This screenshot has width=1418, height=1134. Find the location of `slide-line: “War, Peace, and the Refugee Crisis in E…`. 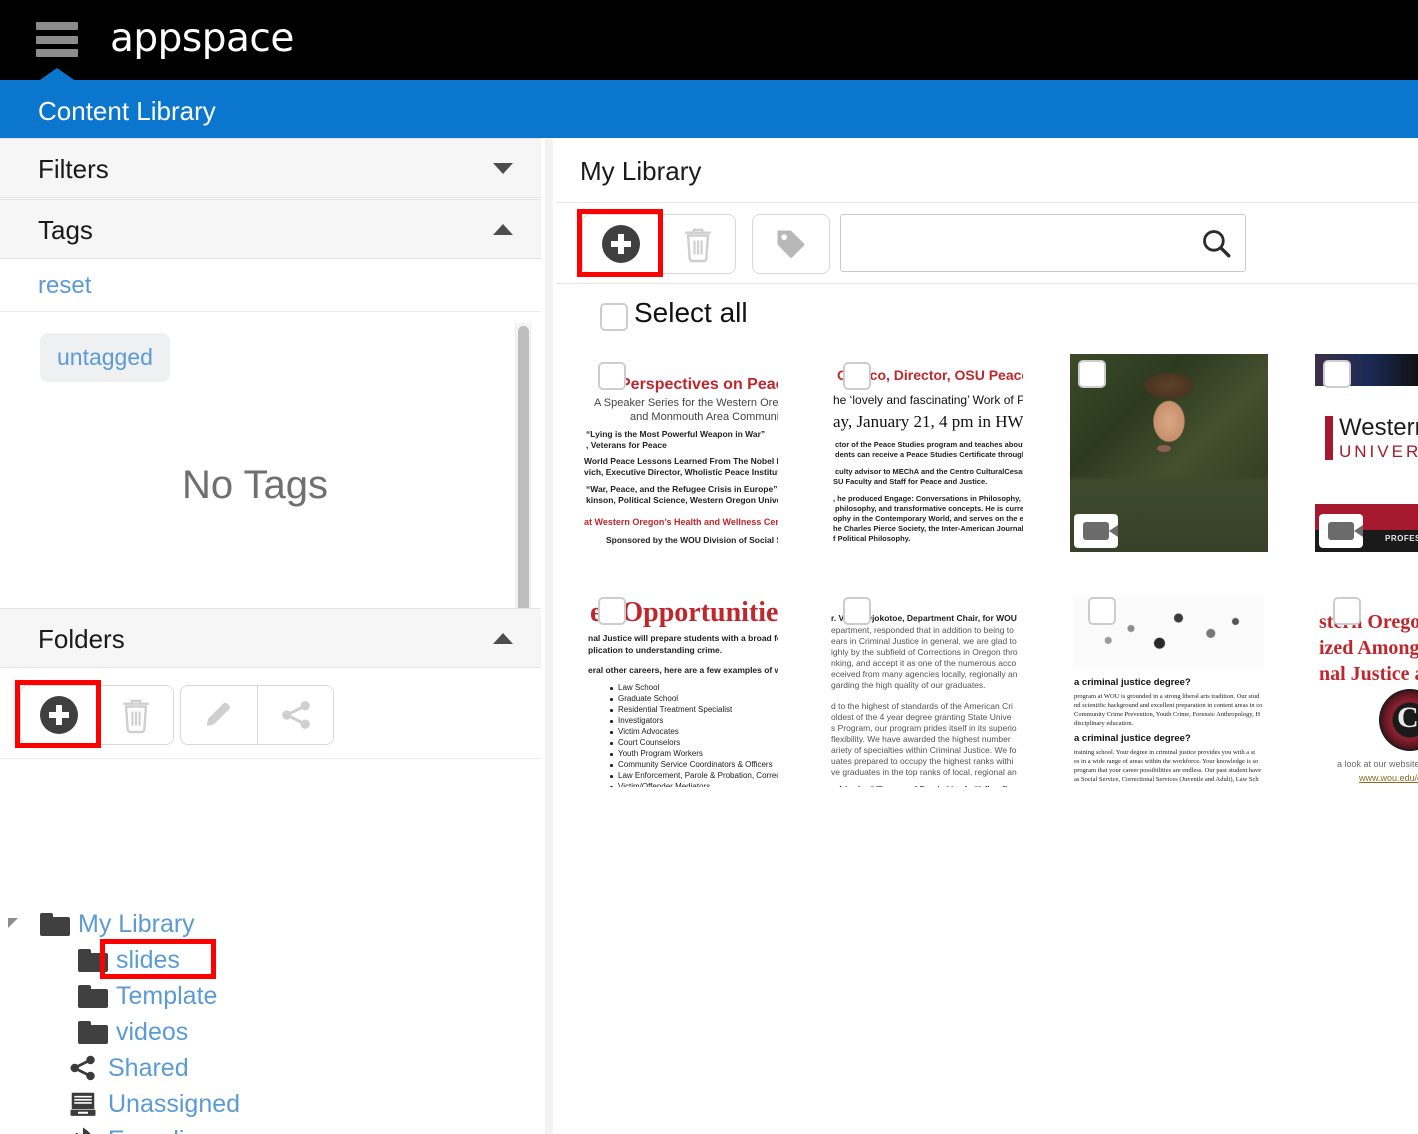

slide-line: “War, Peace, and the Refugee Crisis in E… is located at coordinates (682, 489).